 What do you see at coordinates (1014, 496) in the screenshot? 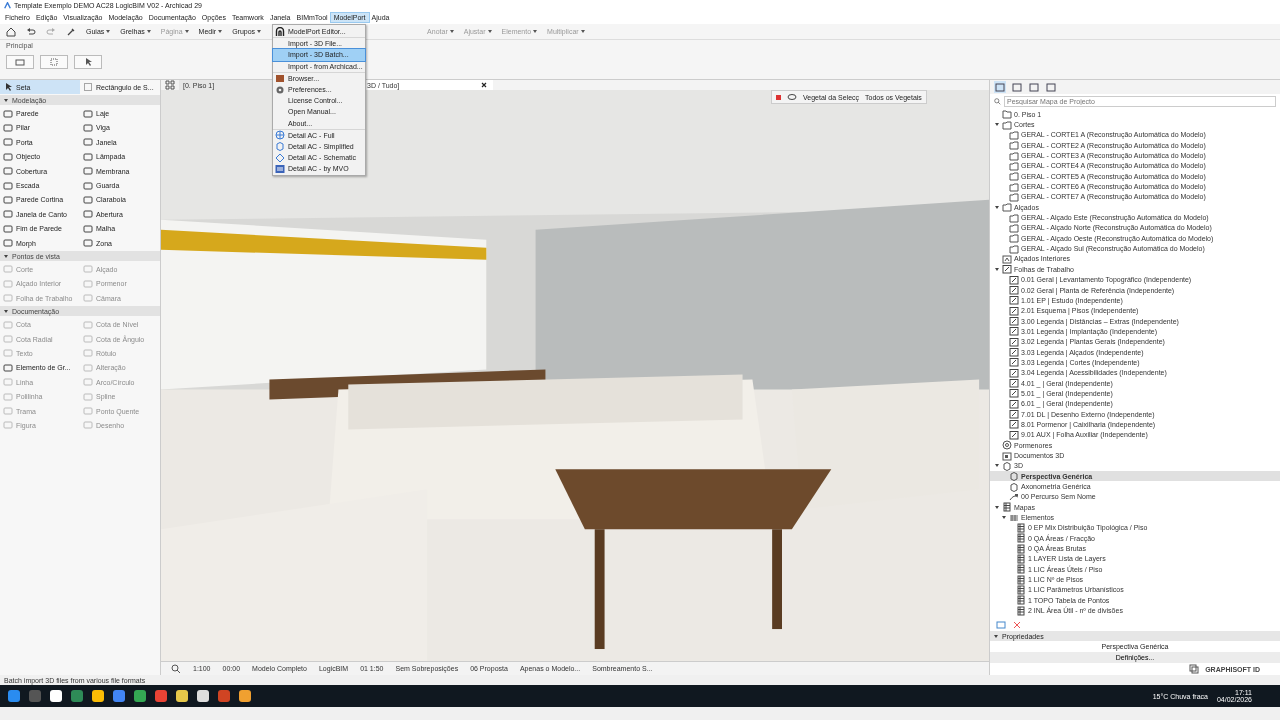
I see `camera-path-icon` at bounding box center [1014, 496].